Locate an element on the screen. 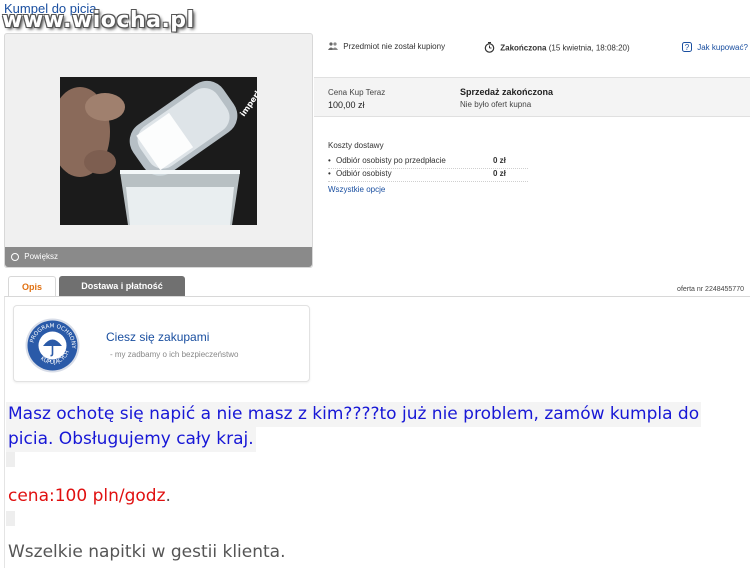 This screenshot has width=750, height=568. description-price-text: cena:100 pln/godz is located at coordinates (87, 496).